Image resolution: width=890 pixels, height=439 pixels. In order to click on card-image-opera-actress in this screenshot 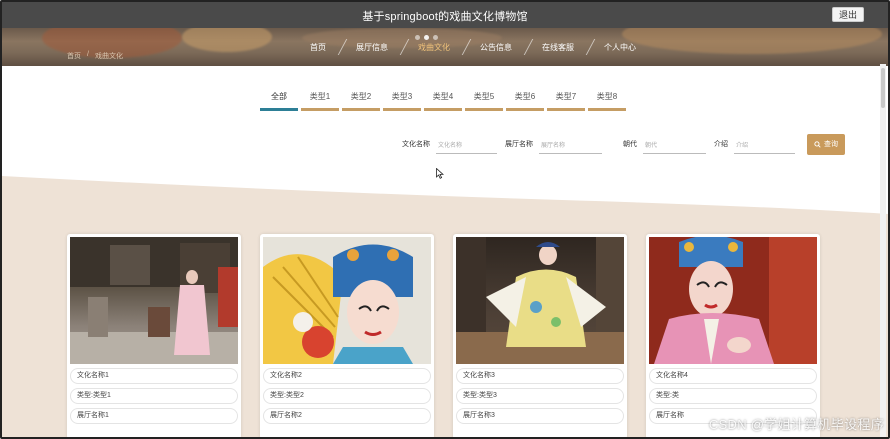, I will do `click(733, 300)`.